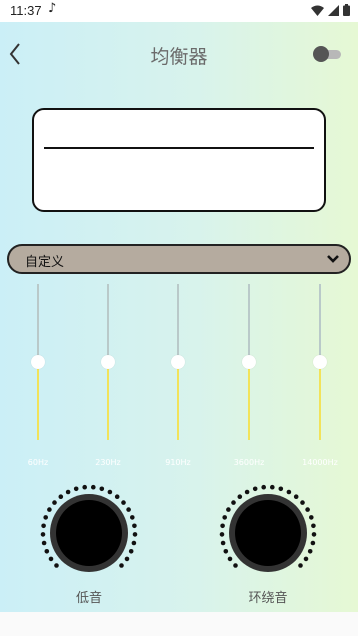 This screenshot has width=358, height=636. I want to click on eq-curve-display, so click(179, 160).